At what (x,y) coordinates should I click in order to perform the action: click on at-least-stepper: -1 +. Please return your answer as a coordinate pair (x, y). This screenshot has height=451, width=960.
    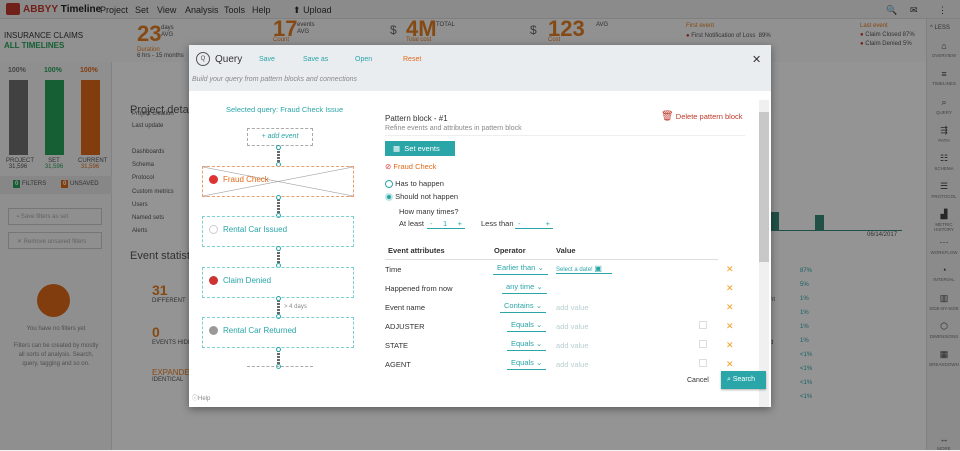
    Looking at the image, I should click on (446, 224).